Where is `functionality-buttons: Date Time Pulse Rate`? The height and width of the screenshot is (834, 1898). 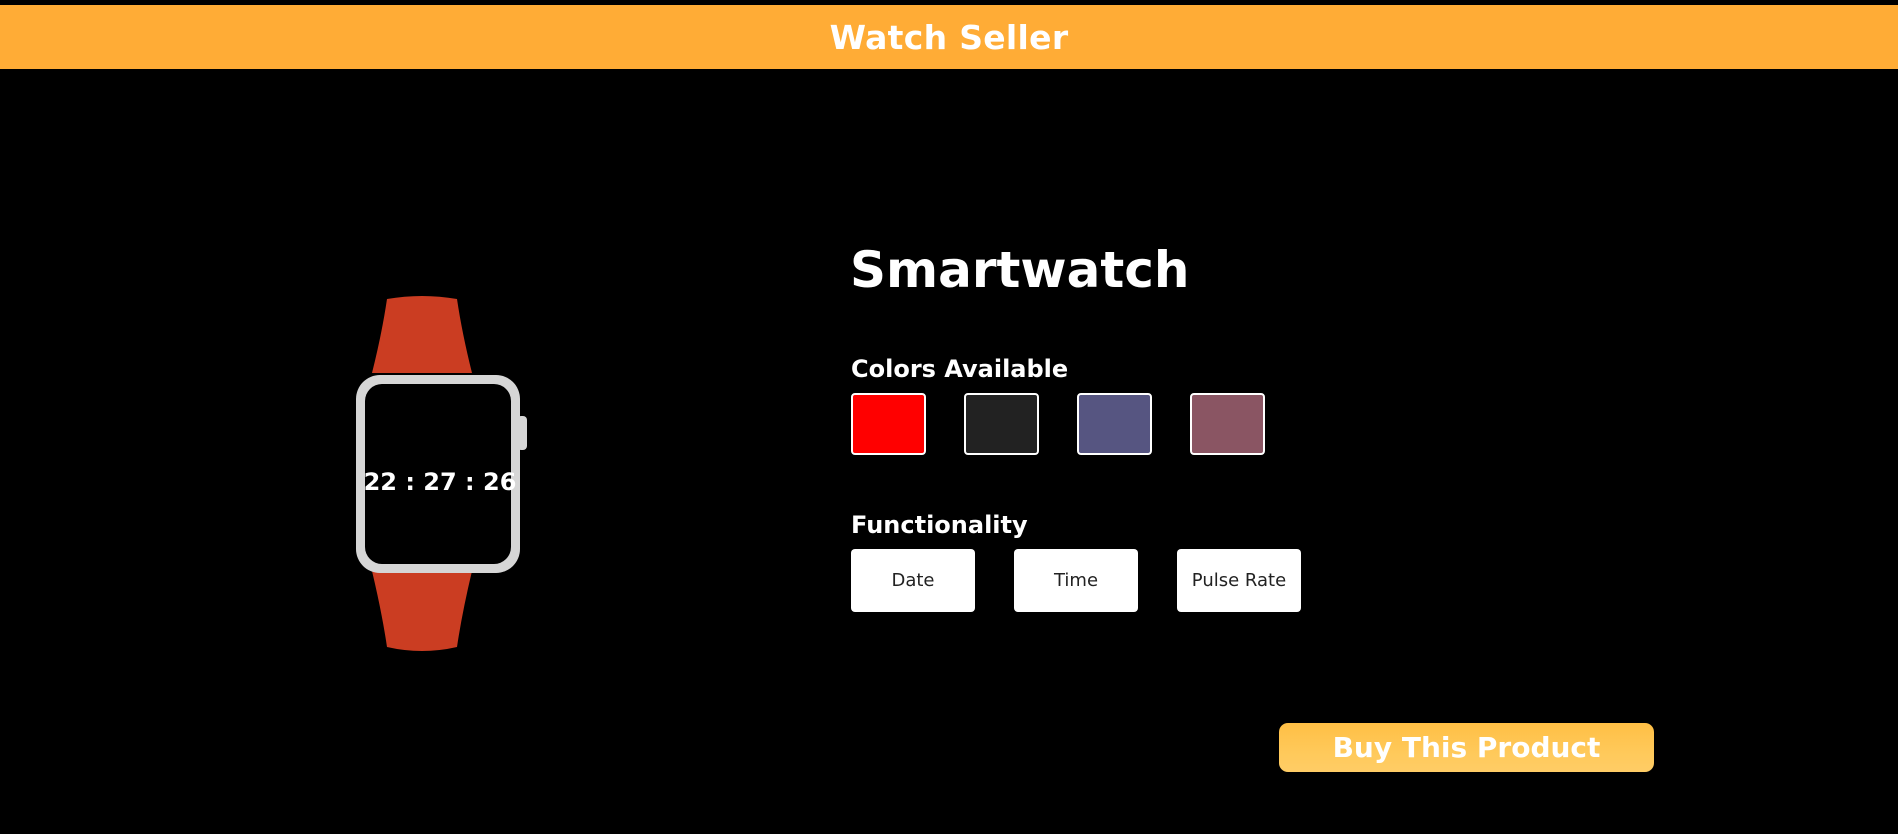
functionality-buttons: Date Time Pulse Rate is located at coordinates (1076, 580).